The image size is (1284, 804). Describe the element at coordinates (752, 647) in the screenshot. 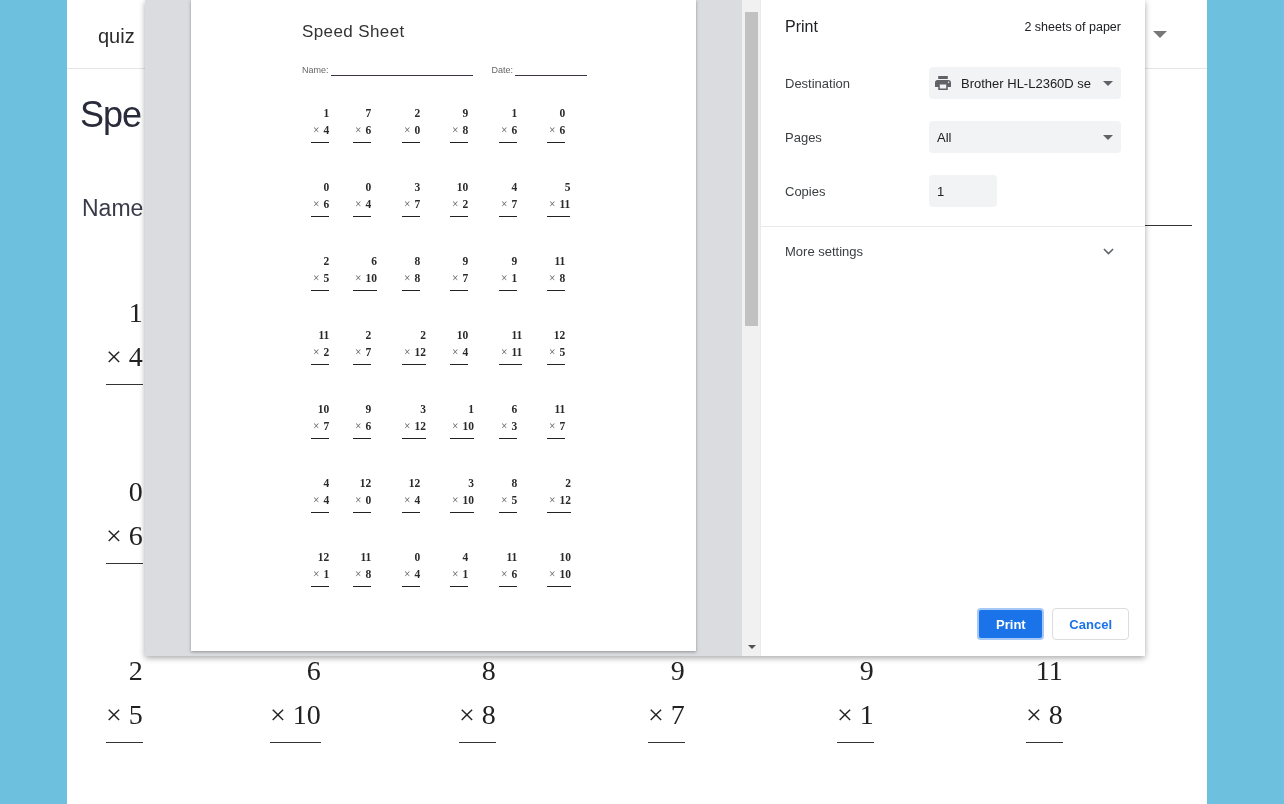

I see `scroll-down-icon` at that location.